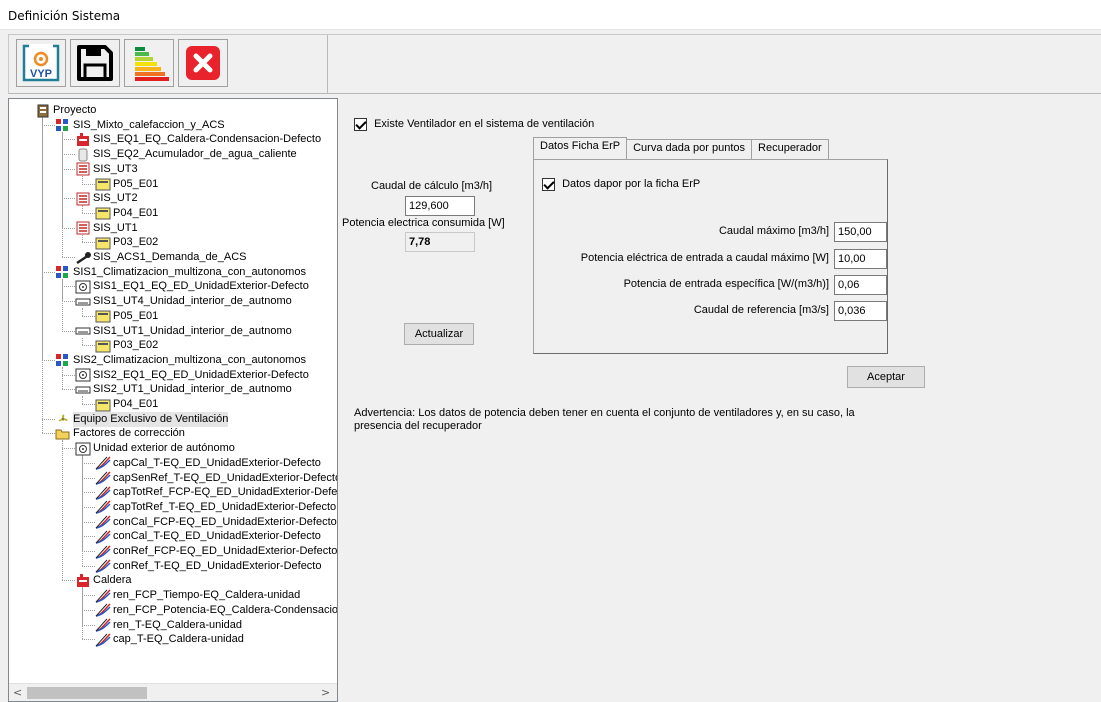  What do you see at coordinates (860, 285) in the screenshot?
I see `potencia-especifica-field: 0,06` at bounding box center [860, 285].